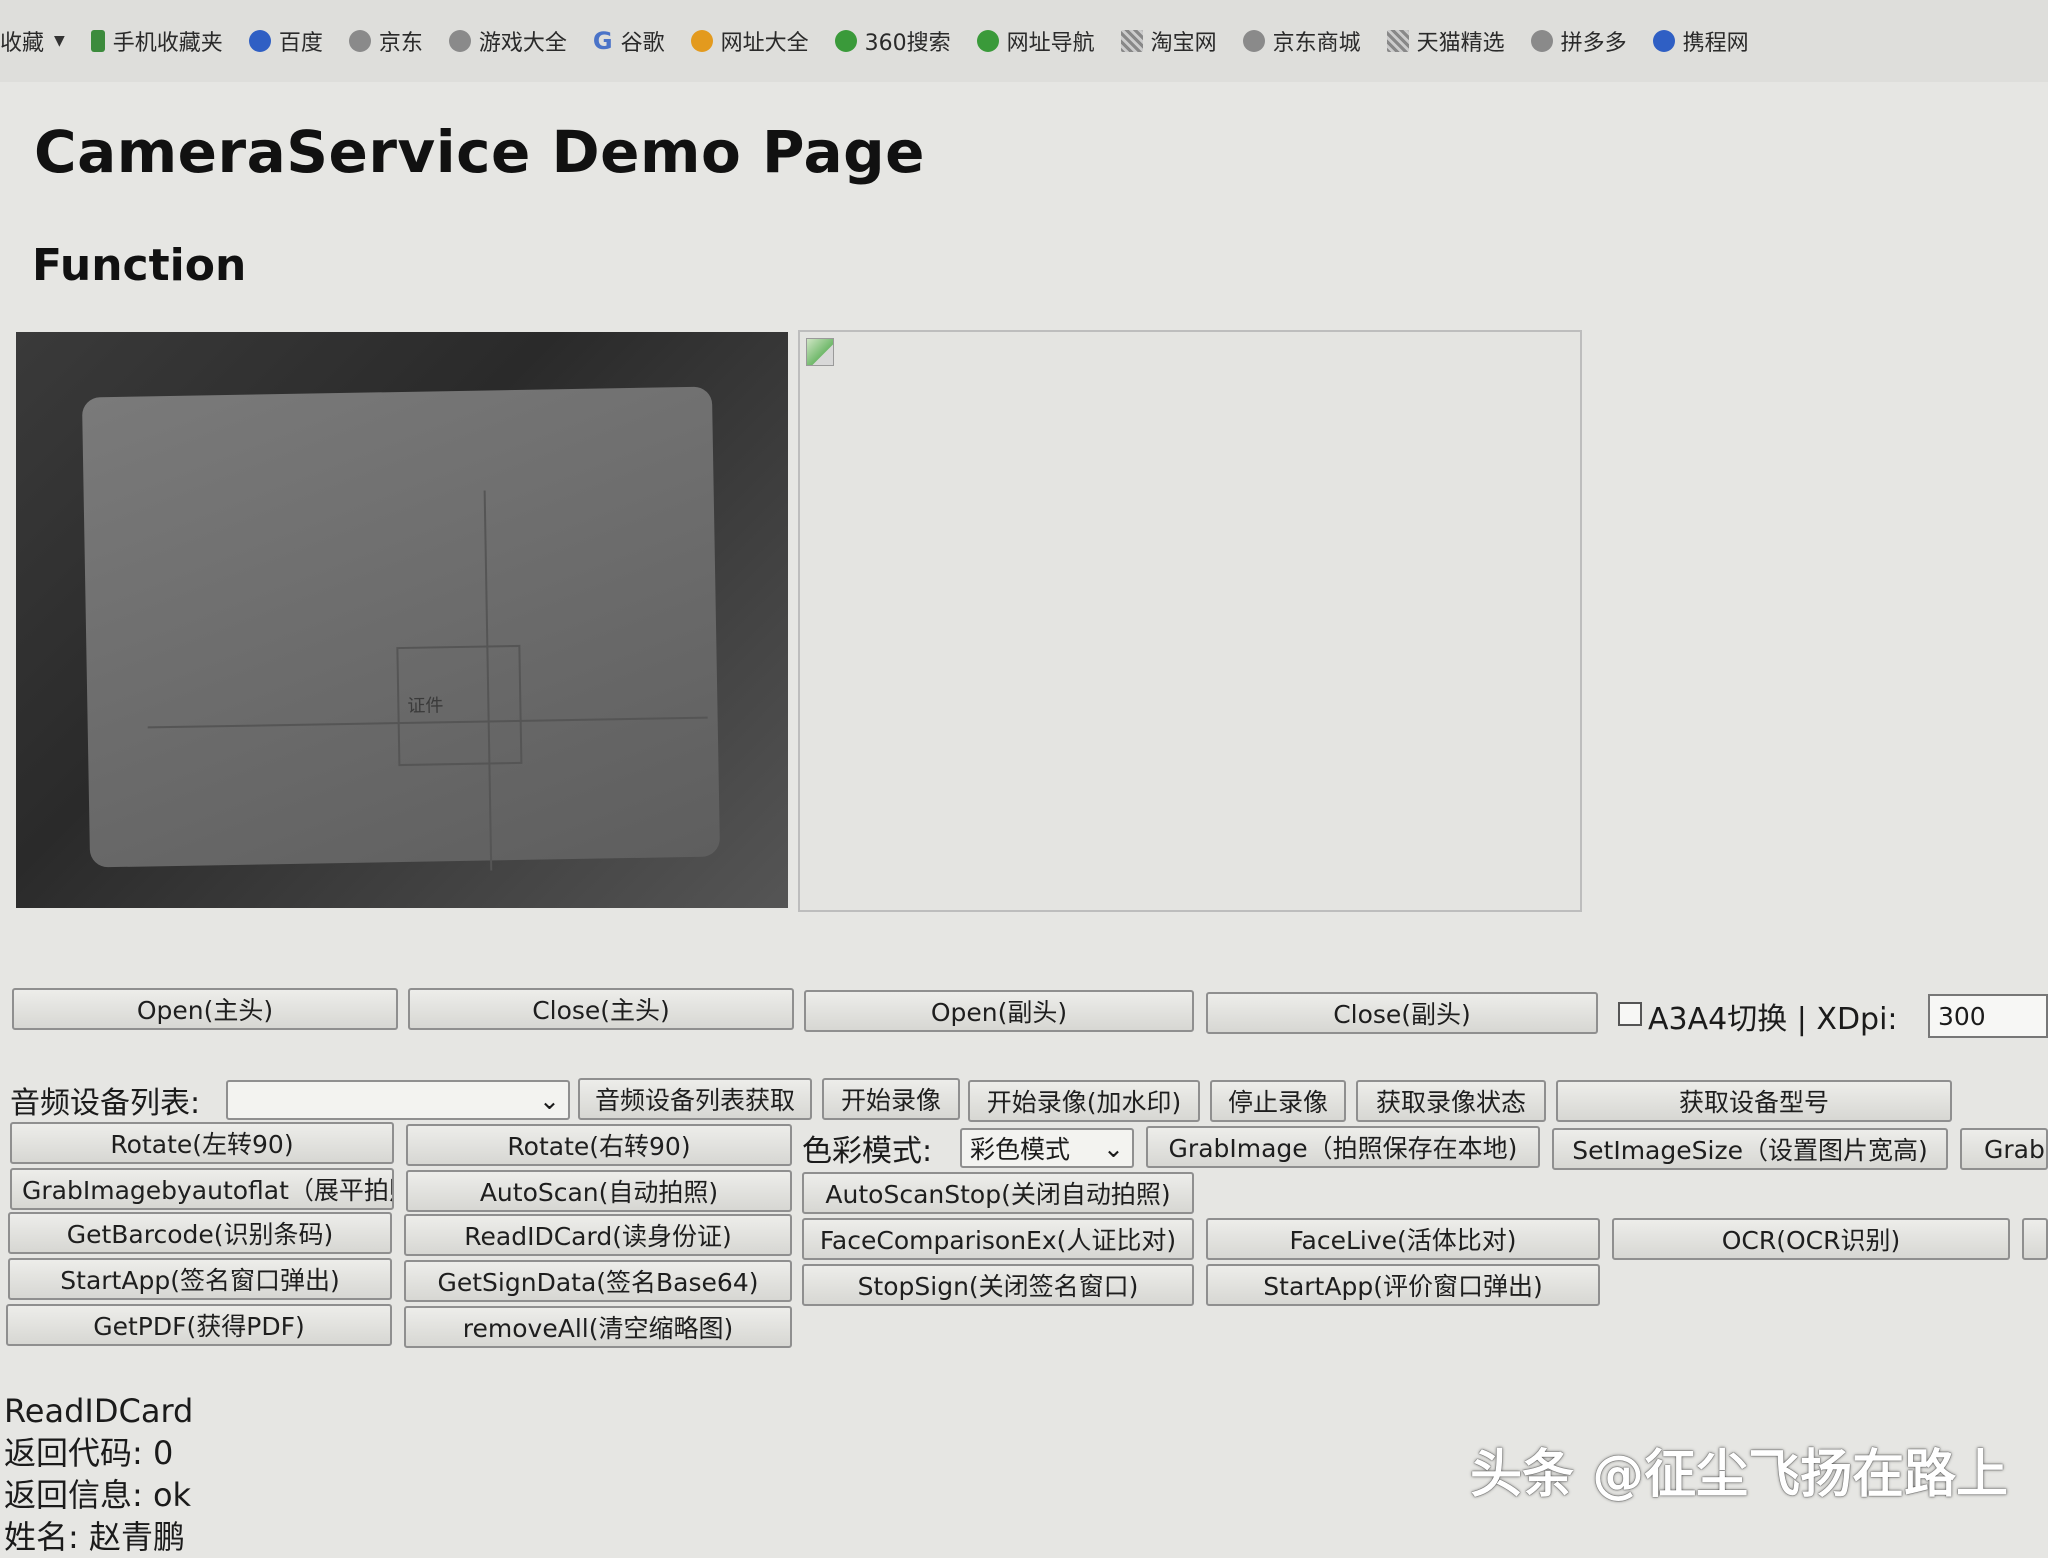  Describe the element at coordinates (891, 1099) in the screenshot. I see `start-record-button: 开始录像` at that location.